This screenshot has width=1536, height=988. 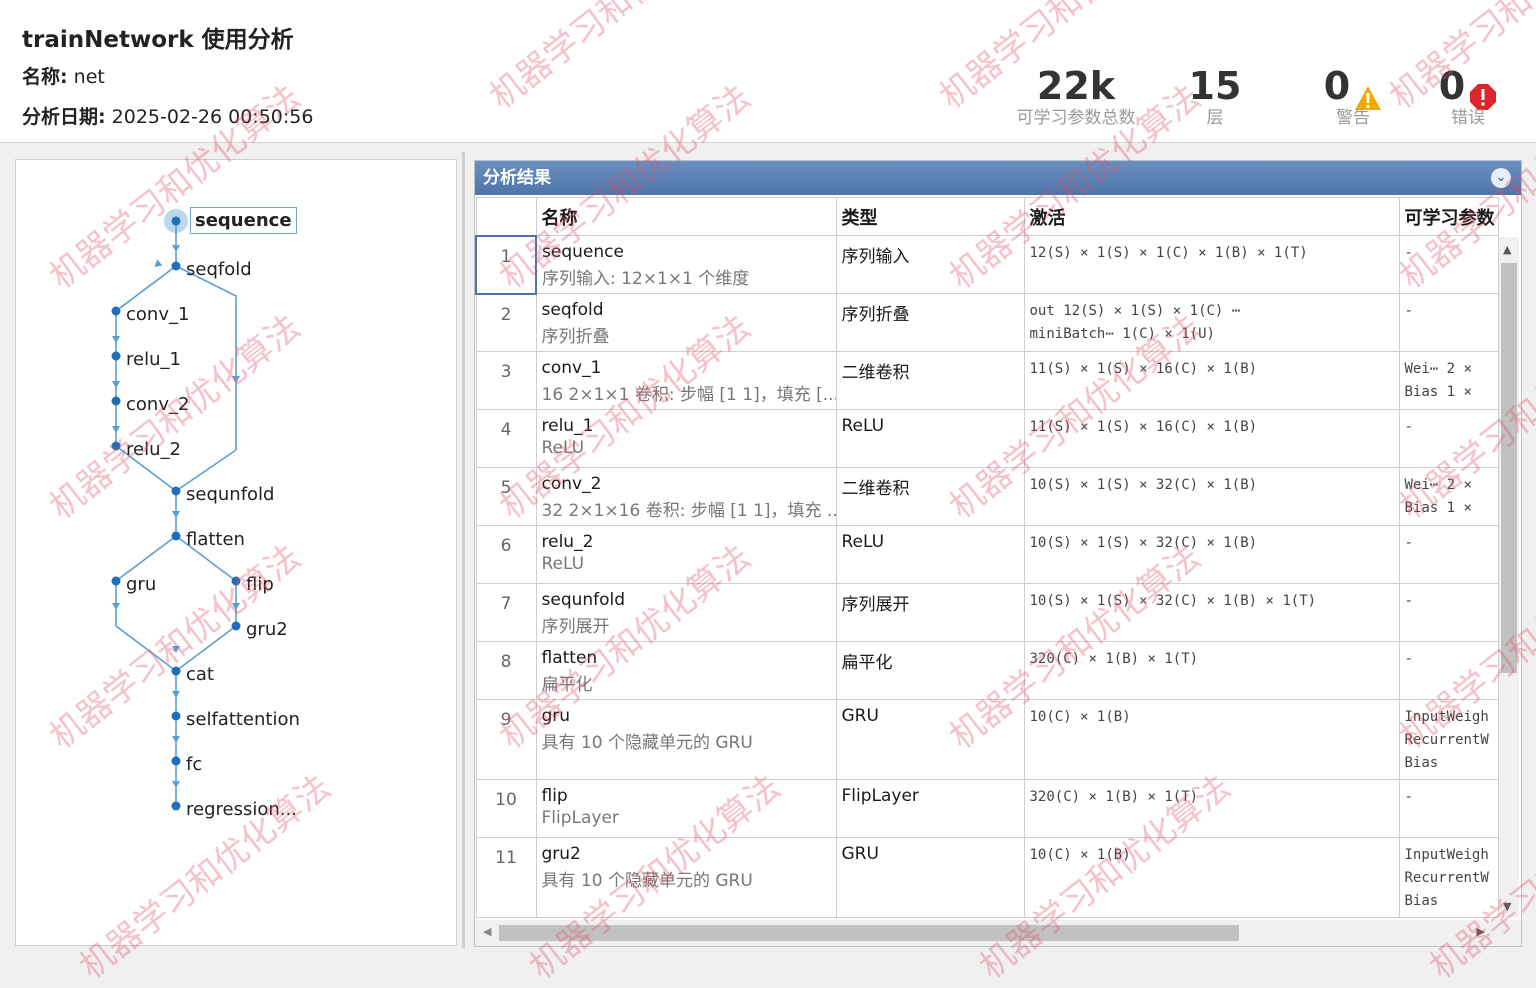 I want to click on activations-cell: 12(S) × 1(S) × 1(C) × 1(B) × 1(T), so click(x=1211, y=264).